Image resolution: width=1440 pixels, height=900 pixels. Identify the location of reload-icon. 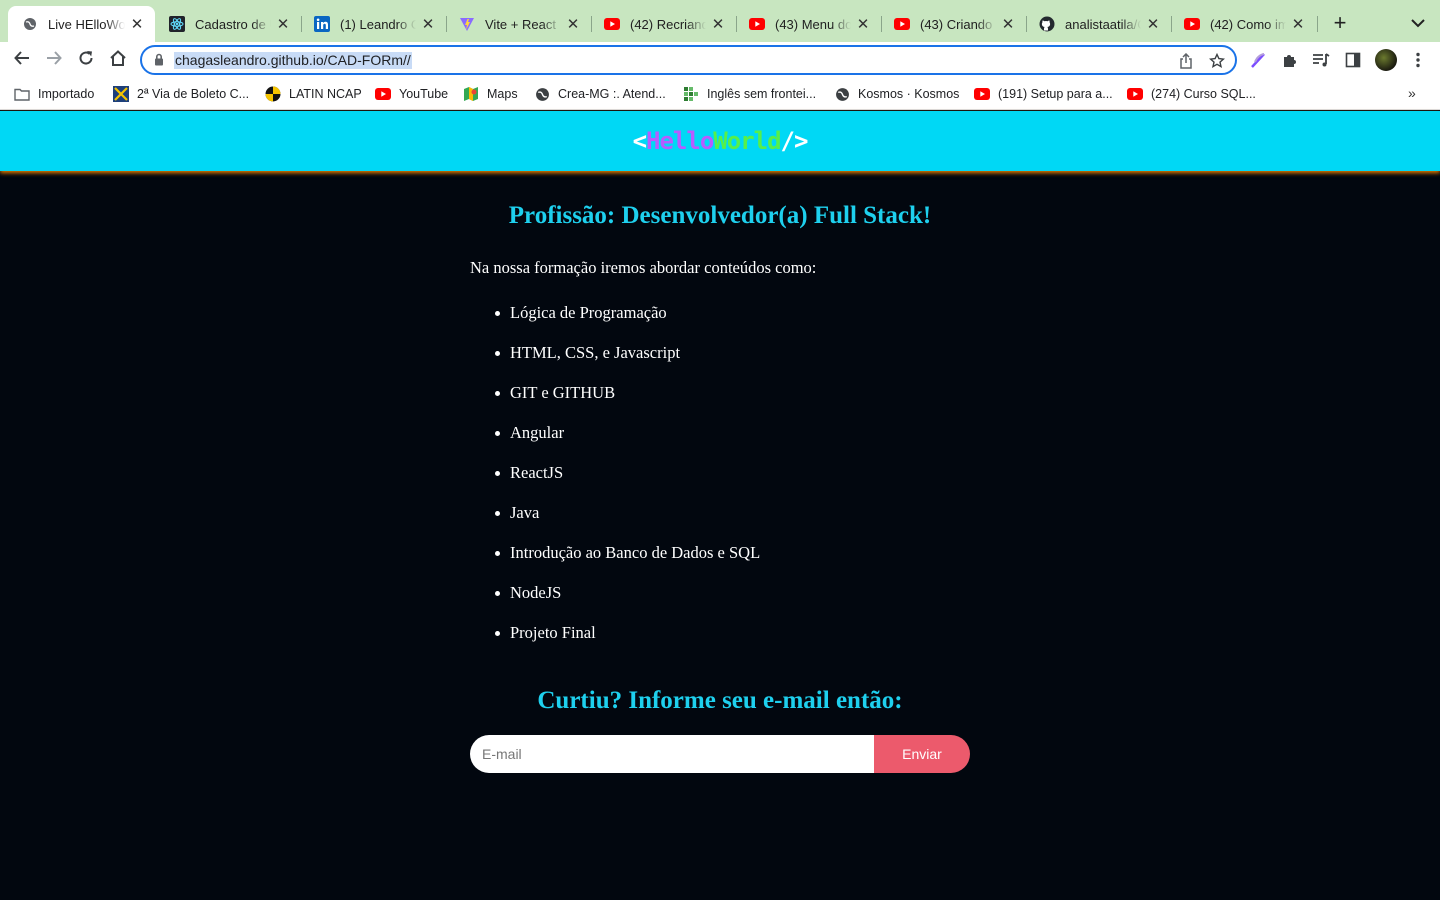
(86, 60).